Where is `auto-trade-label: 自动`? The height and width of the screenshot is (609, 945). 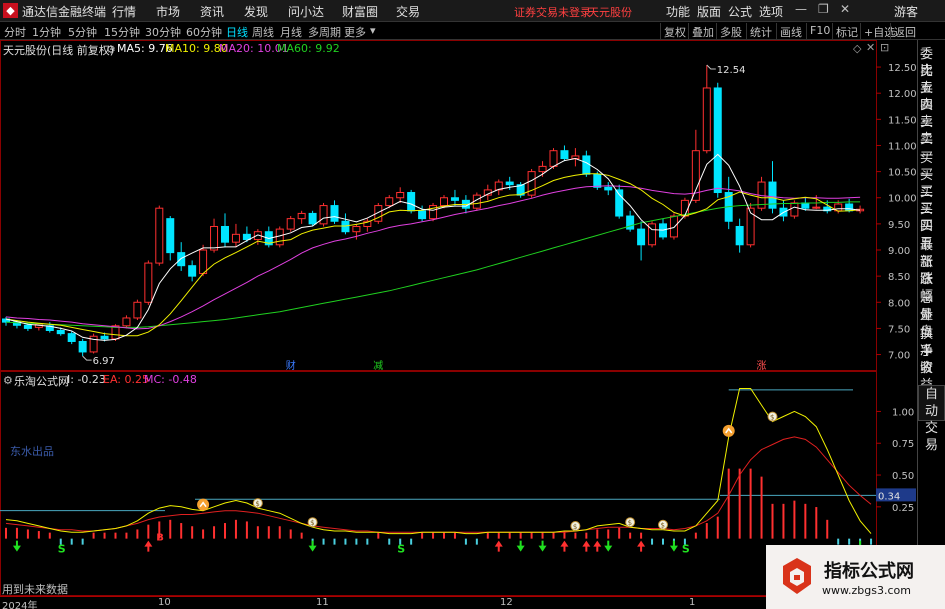 auto-trade-label: 自动 is located at coordinates (931, 403).